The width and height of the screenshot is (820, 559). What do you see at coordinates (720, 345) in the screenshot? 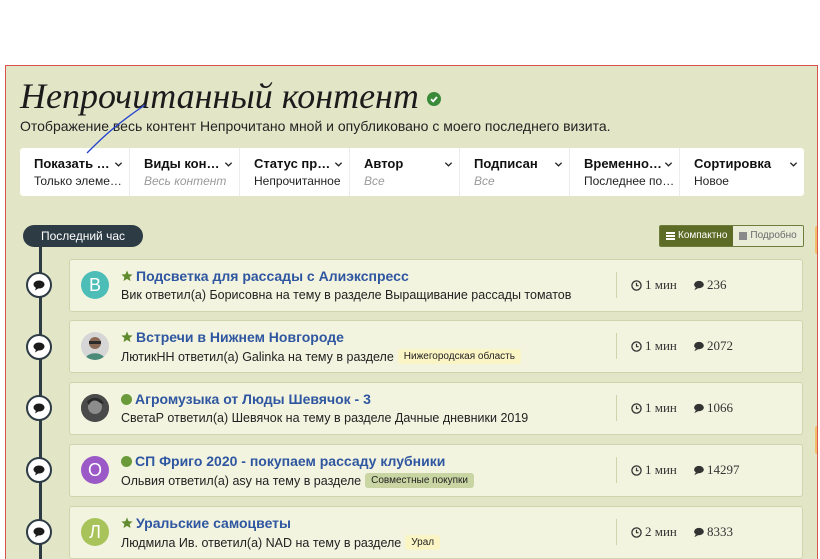
I see `topic-replies-count: 2072` at bounding box center [720, 345].